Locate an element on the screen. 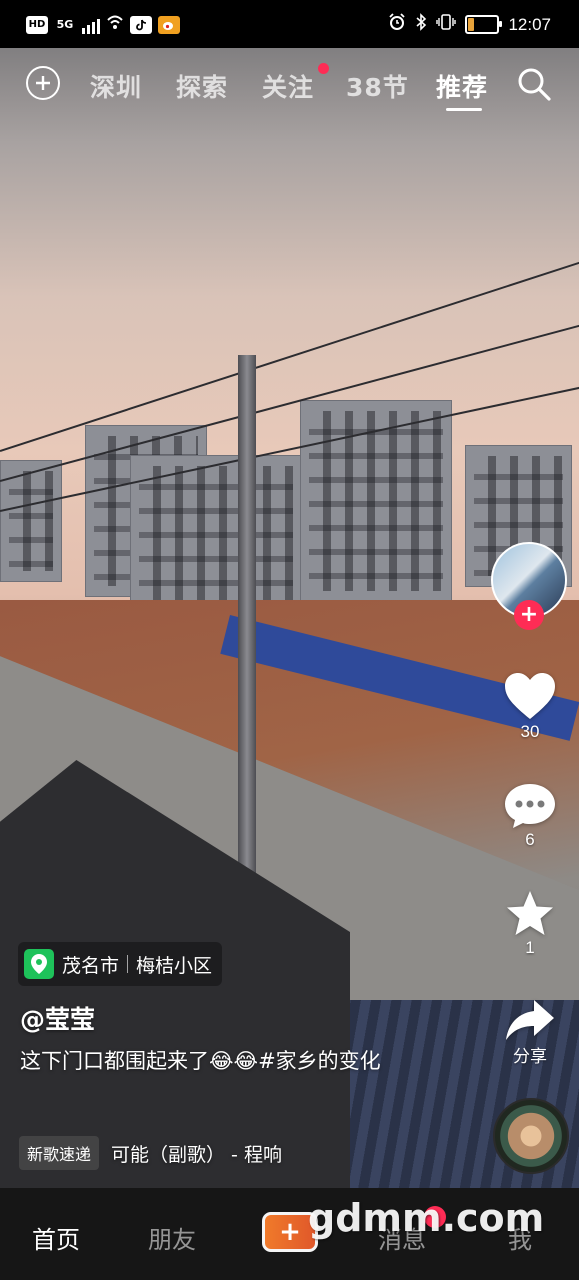  music-row: 新歌速递 可能（副歌） - 程响 is located at coordinates (150, 1153).